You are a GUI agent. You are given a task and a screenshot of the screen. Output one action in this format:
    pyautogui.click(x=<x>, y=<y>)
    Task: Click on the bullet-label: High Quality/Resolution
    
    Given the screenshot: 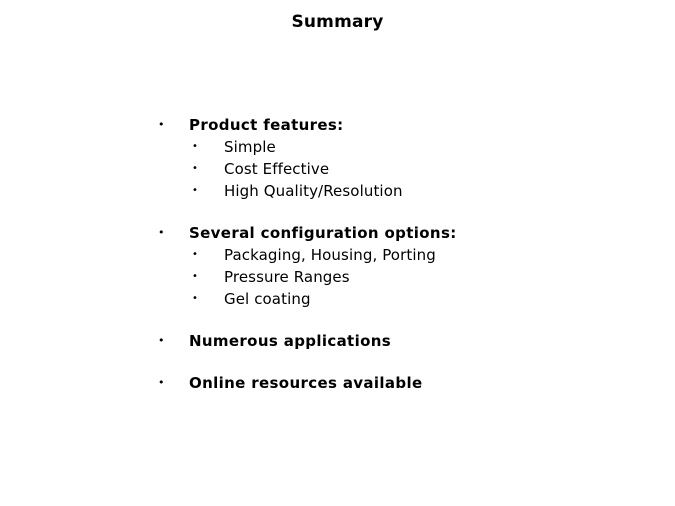 What is the action you would take?
    pyautogui.click(x=313, y=191)
    